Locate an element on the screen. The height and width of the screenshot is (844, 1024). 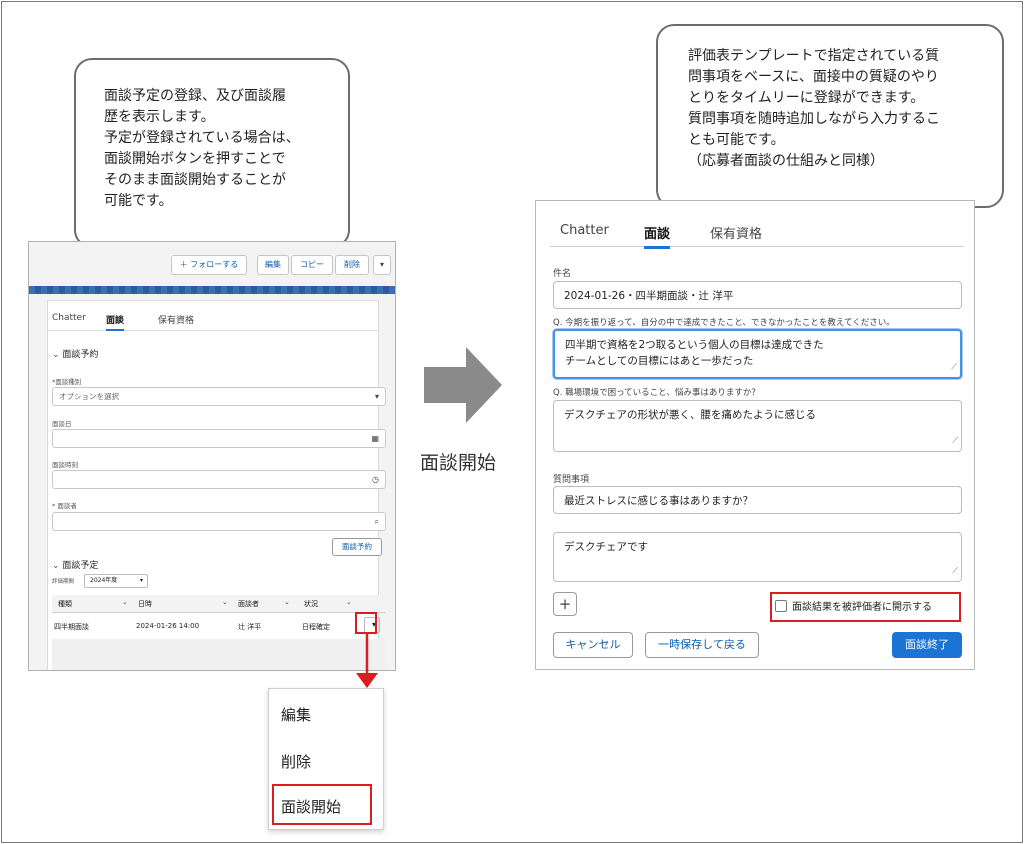
finish-interview-button: 面談終了 is located at coordinates (927, 645).